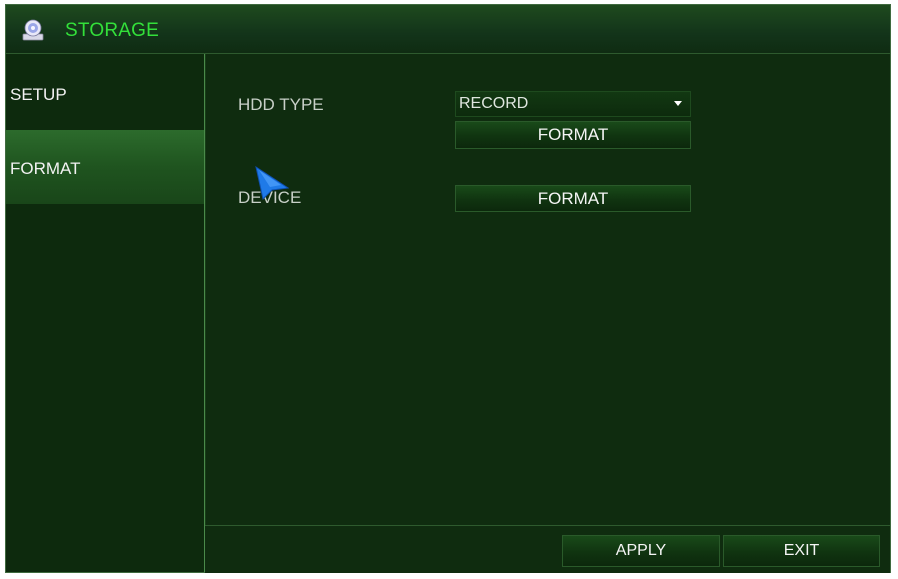  What do you see at coordinates (112, 30) in the screenshot?
I see `window-title: STORAGE` at bounding box center [112, 30].